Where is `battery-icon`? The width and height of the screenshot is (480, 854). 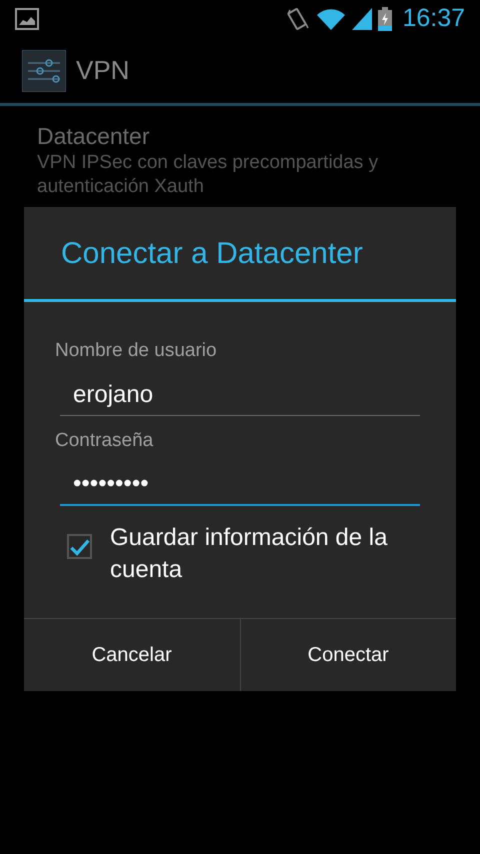
battery-icon is located at coordinates (385, 19).